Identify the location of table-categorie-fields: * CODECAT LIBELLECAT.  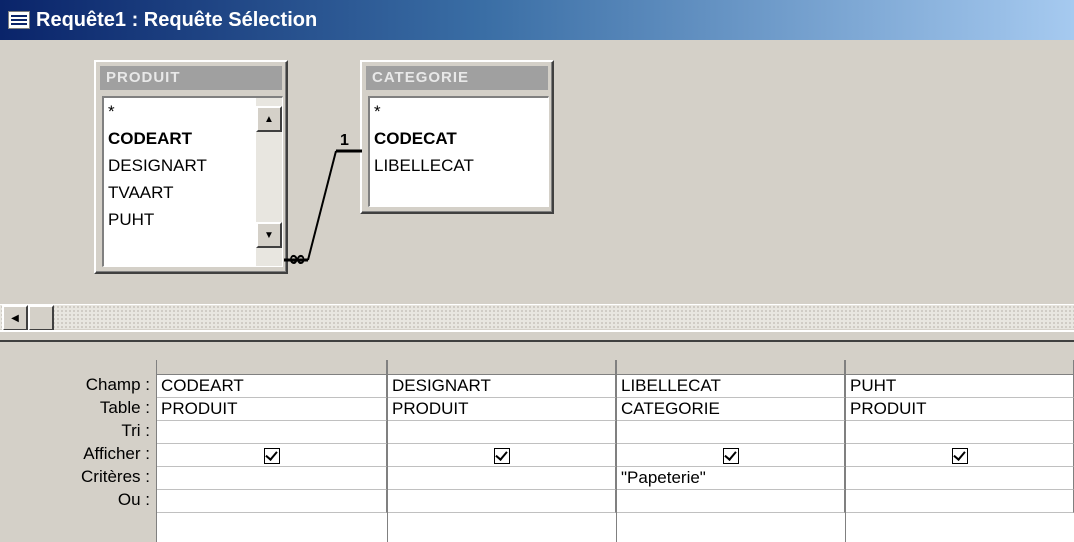
(458, 151).